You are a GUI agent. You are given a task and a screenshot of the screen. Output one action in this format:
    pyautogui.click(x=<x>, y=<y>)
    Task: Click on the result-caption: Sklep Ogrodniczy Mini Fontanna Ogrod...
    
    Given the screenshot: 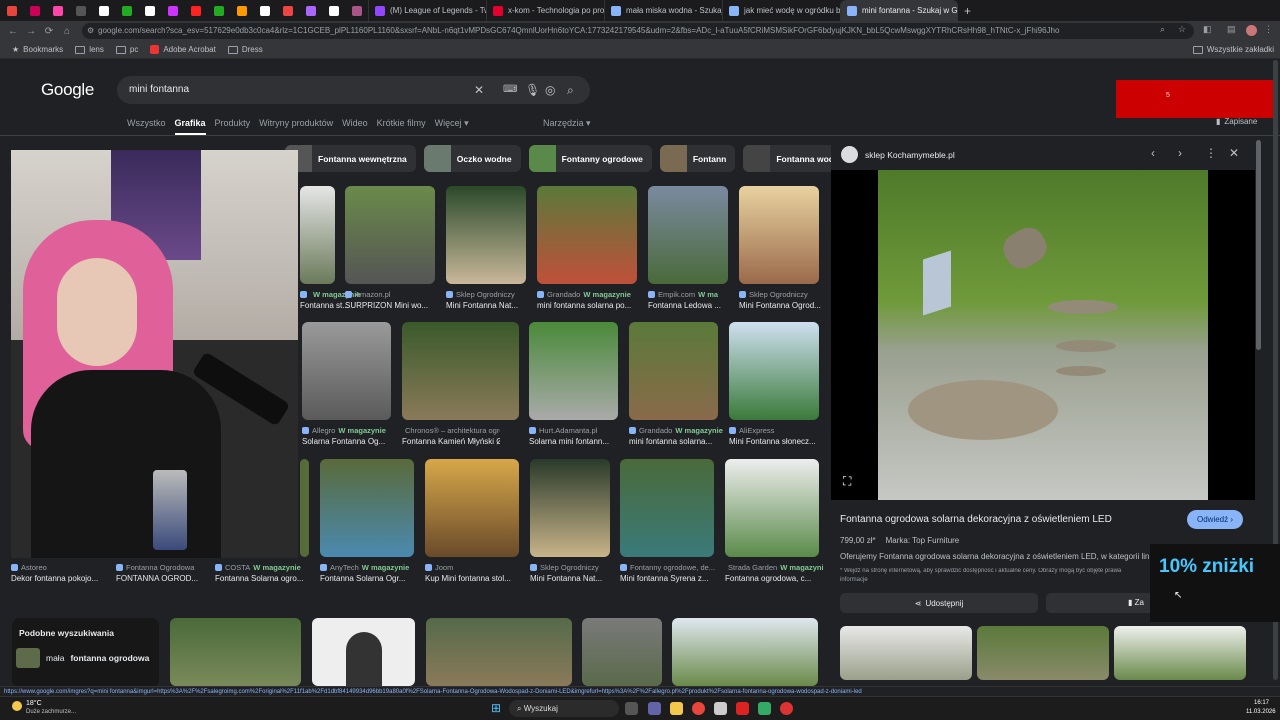 What is the action you would take?
    pyautogui.click(x=788, y=299)
    